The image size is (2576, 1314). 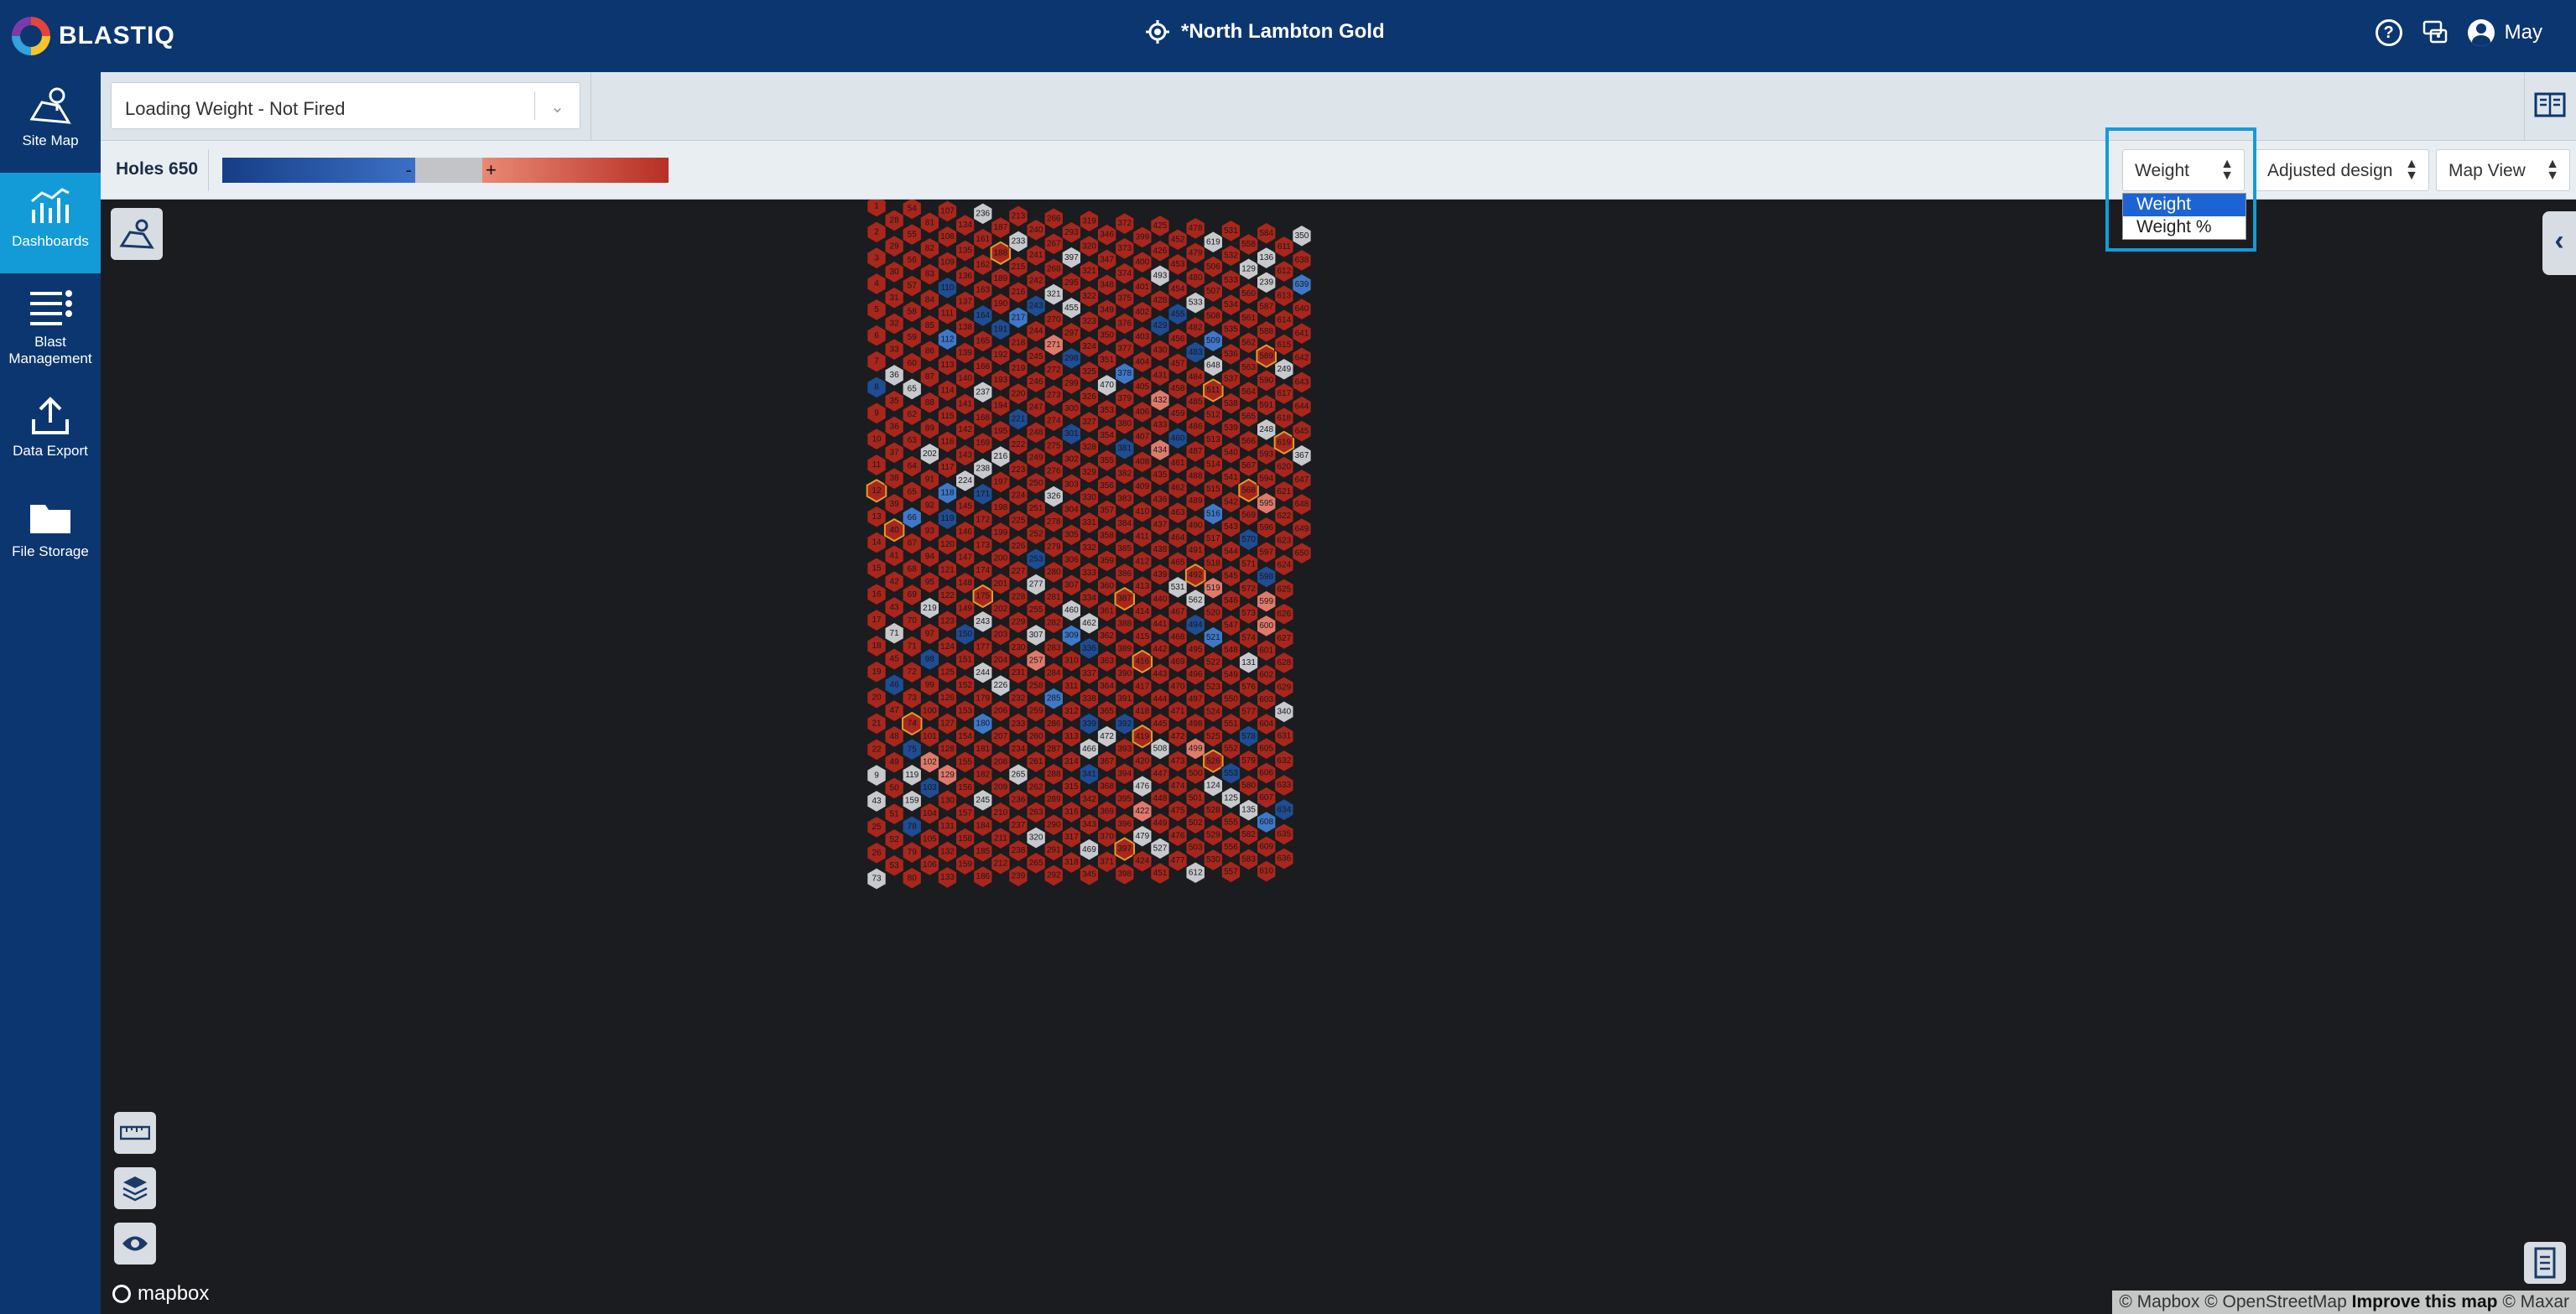 What do you see at coordinates (1089, 498) in the screenshot?
I see `hole-cell: 330` at bounding box center [1089, 498].